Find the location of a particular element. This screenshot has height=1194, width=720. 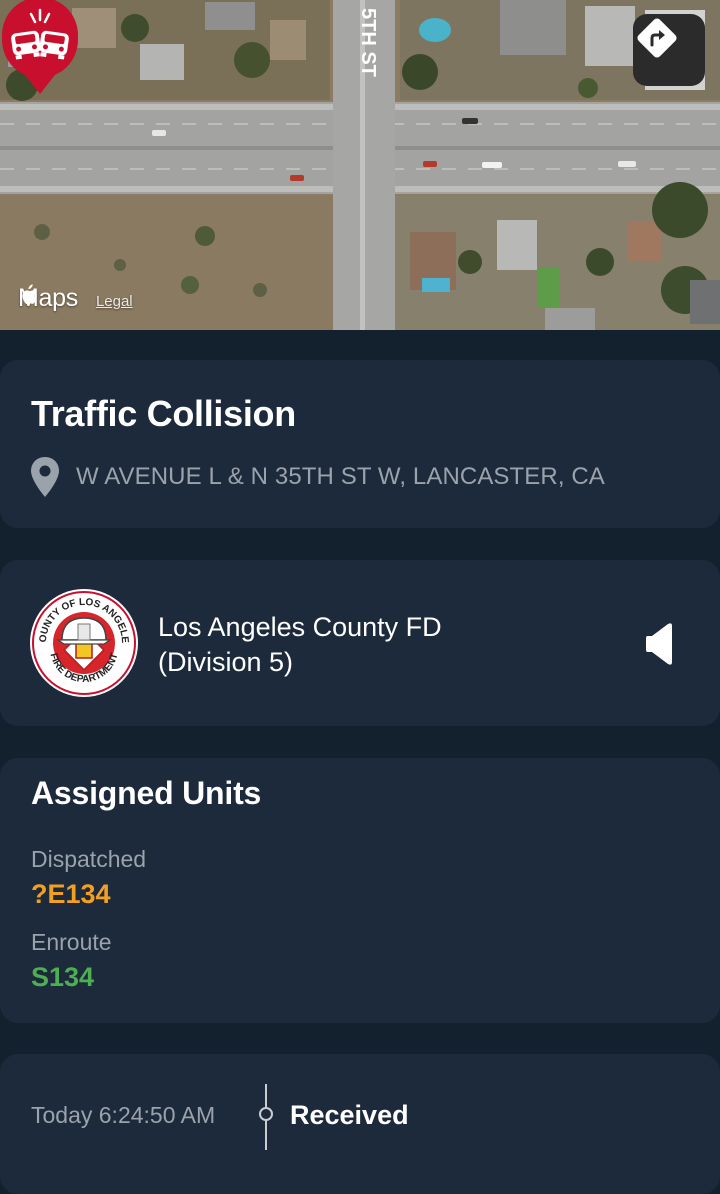

directions-arrow-icon is located at coordinates (657, 38).